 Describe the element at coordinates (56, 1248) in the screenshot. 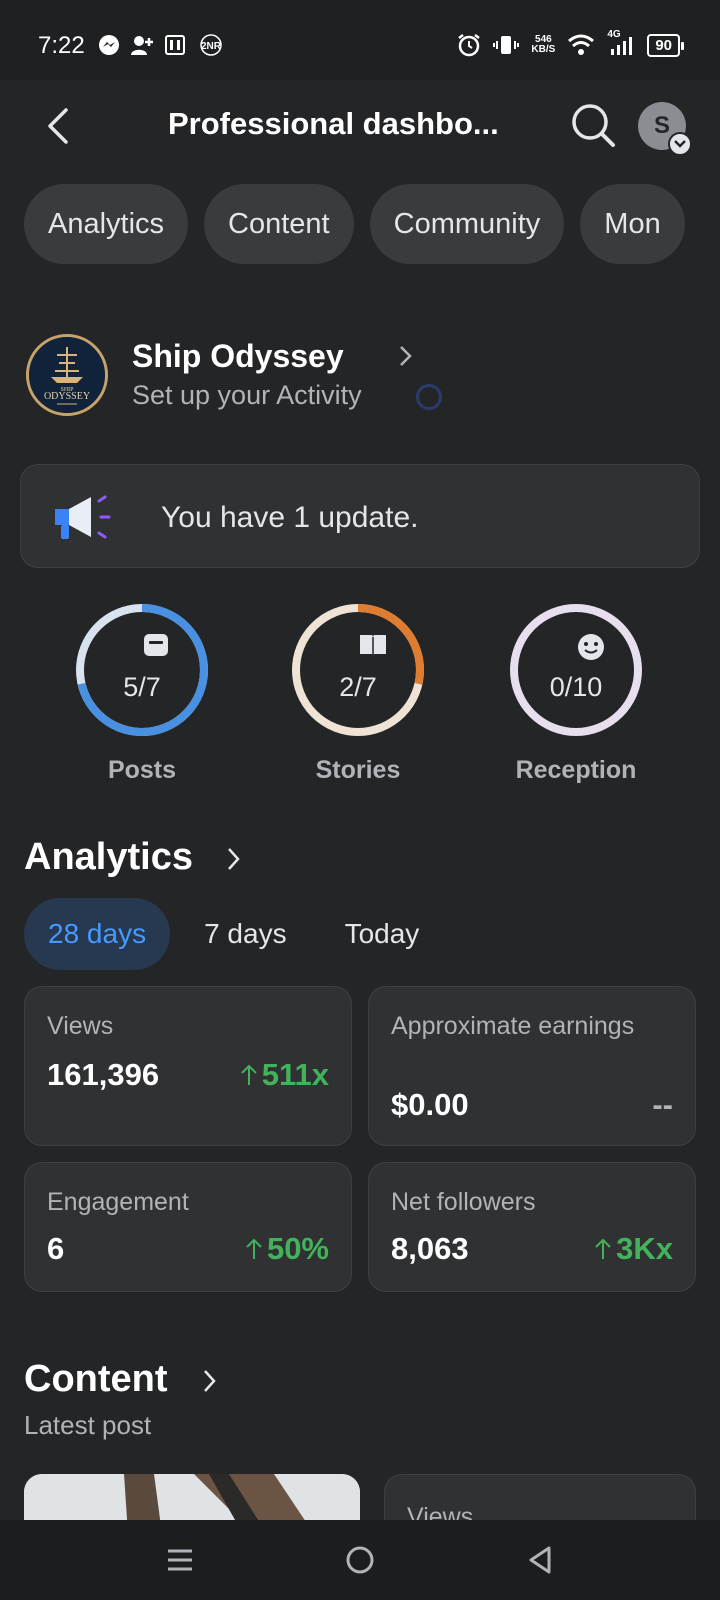

I see `engagement-value: 6` at that location.